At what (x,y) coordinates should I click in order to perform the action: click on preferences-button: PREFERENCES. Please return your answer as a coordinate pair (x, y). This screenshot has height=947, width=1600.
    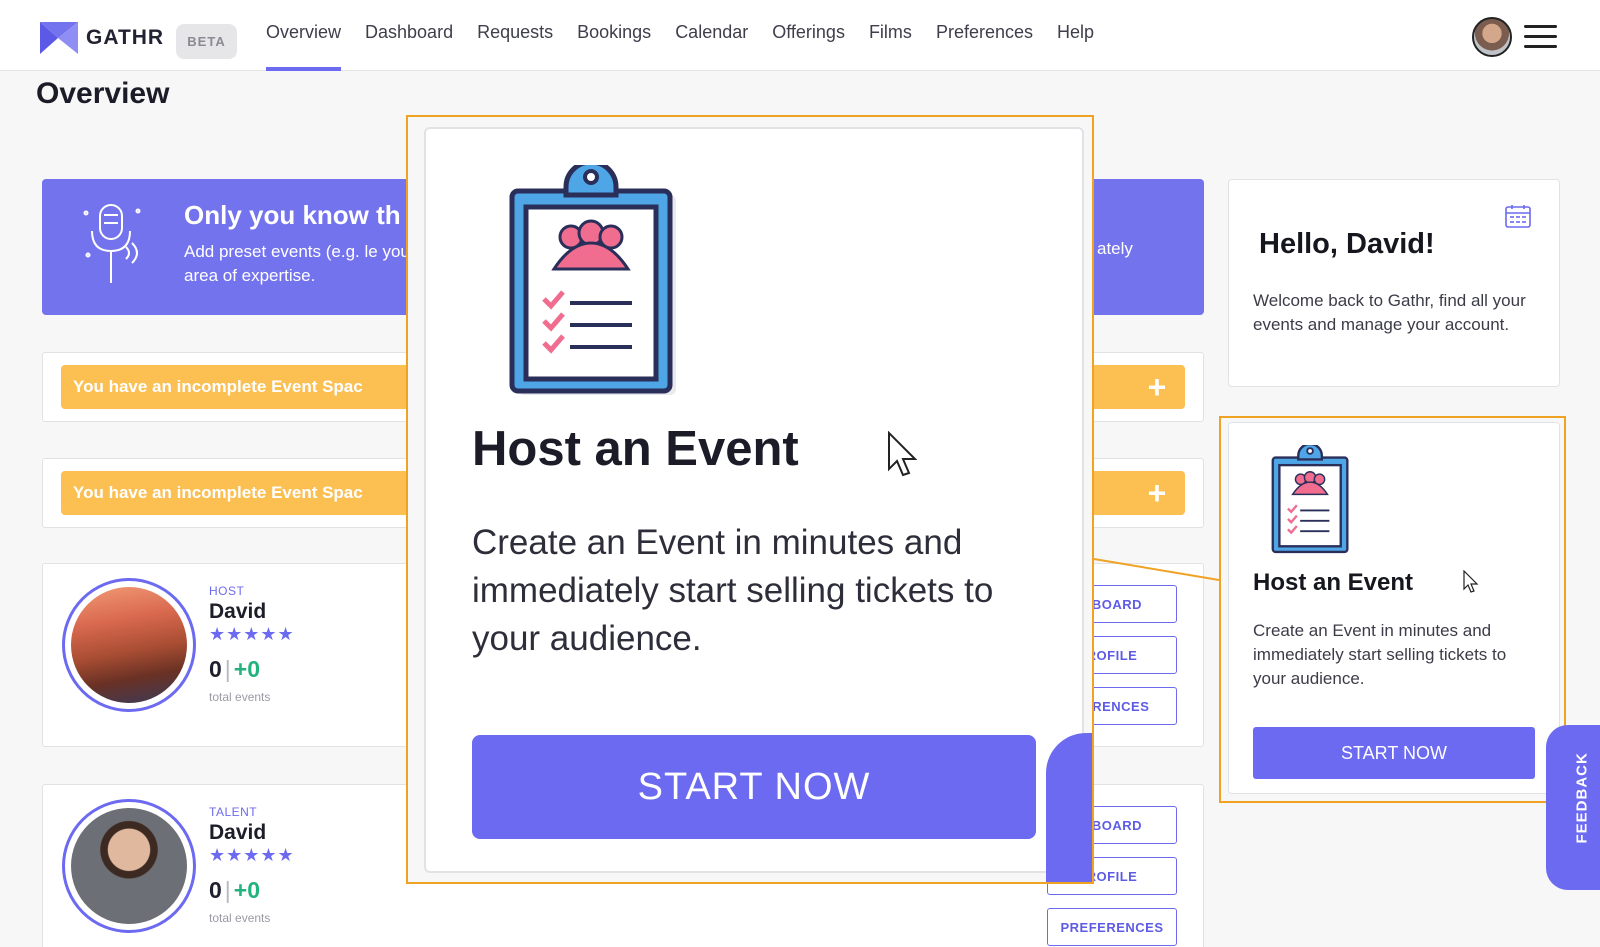
    Looking at the image, I should click on (1112, 927).